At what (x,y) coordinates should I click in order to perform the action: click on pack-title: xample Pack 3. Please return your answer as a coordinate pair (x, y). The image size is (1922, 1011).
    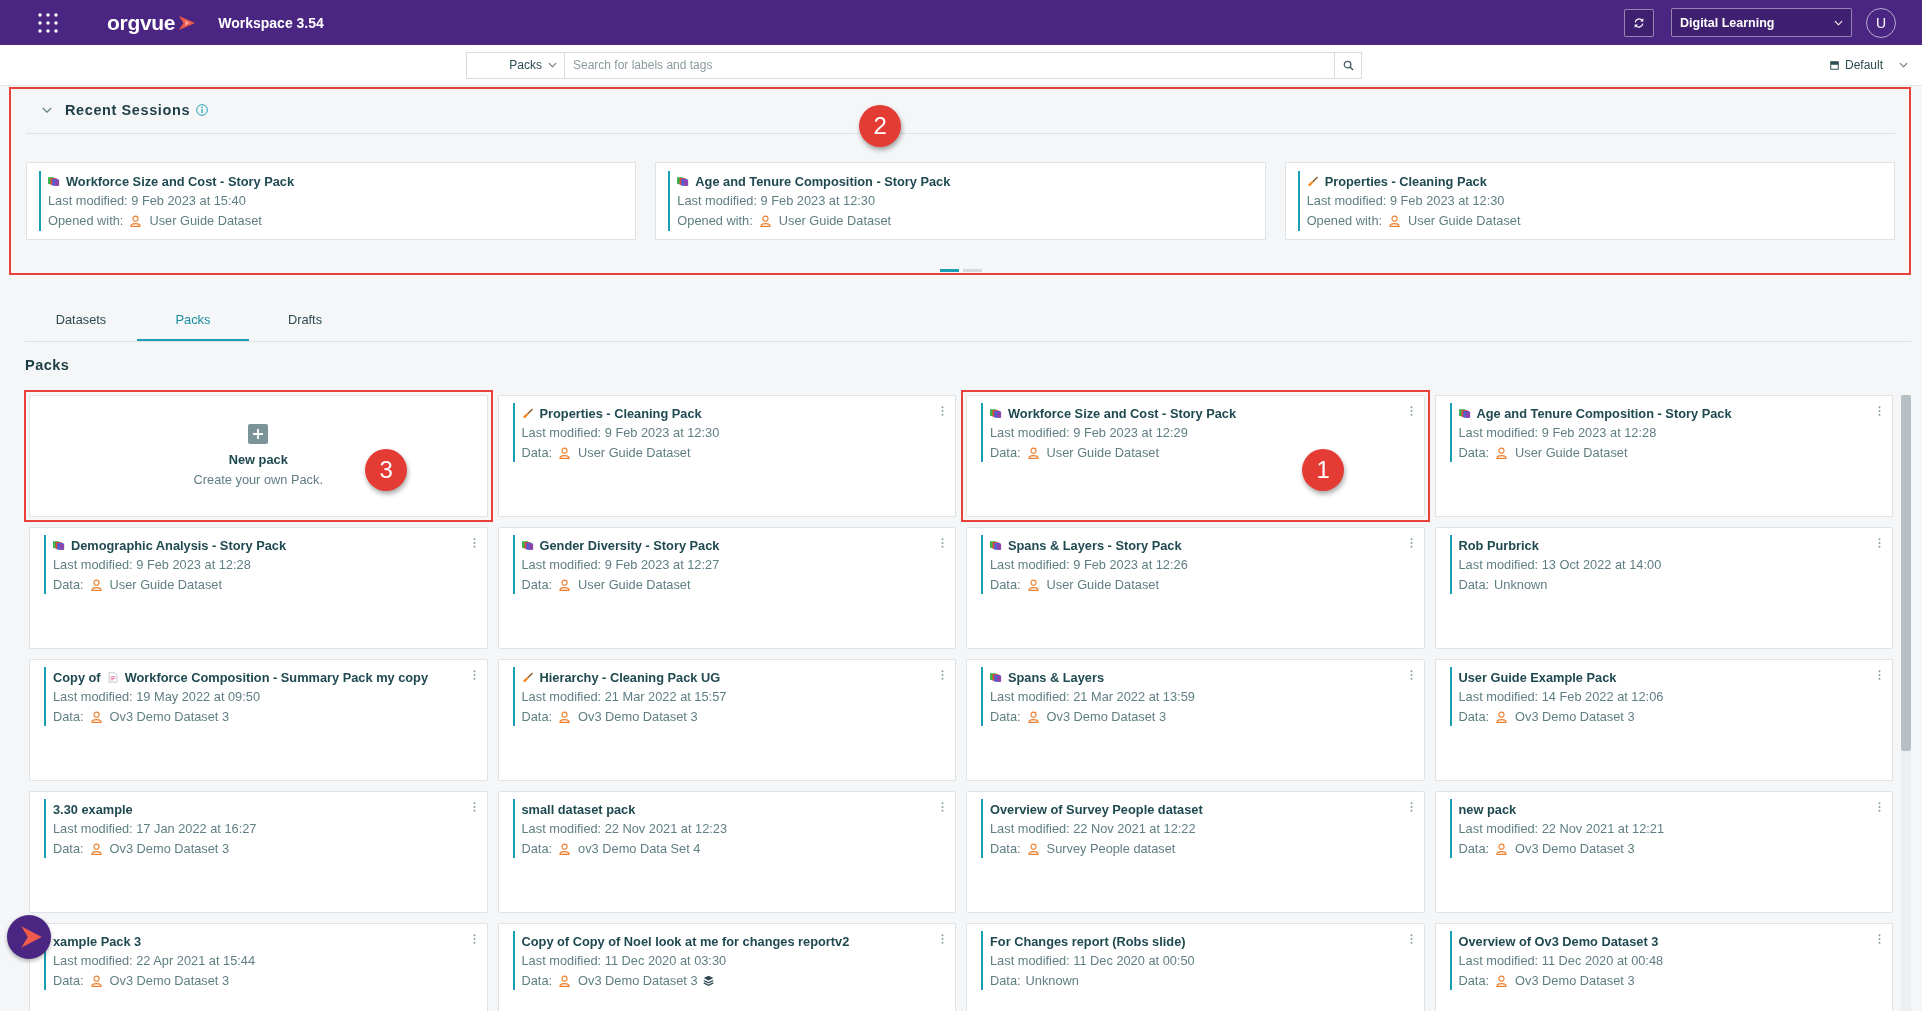
    Looking at the image, I should click on (97, 941).